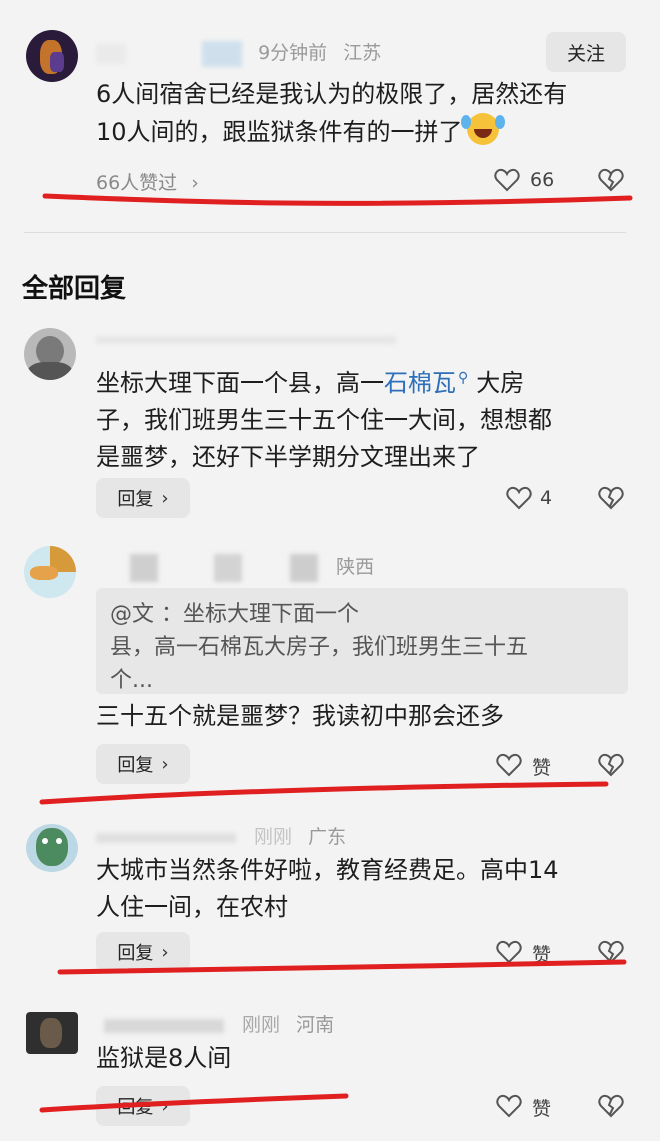 Image resolution: width=660 pixels, height=1141 pixels. Describe the element at coordinates (332, 113) in the screenshot. I see `comment-text: 6人间宿舍已经是我认为的极限了，居然还有 10人间的，跟监狱条件有的一拼了` at that location.